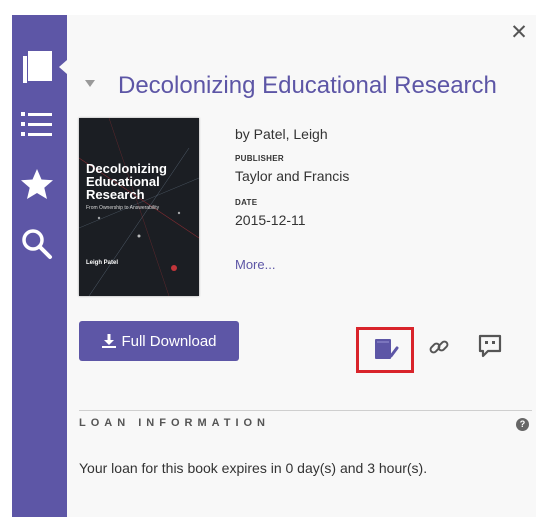 This screenshot has height=517, width=543. Describe the element at coordinates (45, 67) in the screenshot. I see `book-icon` at that location.